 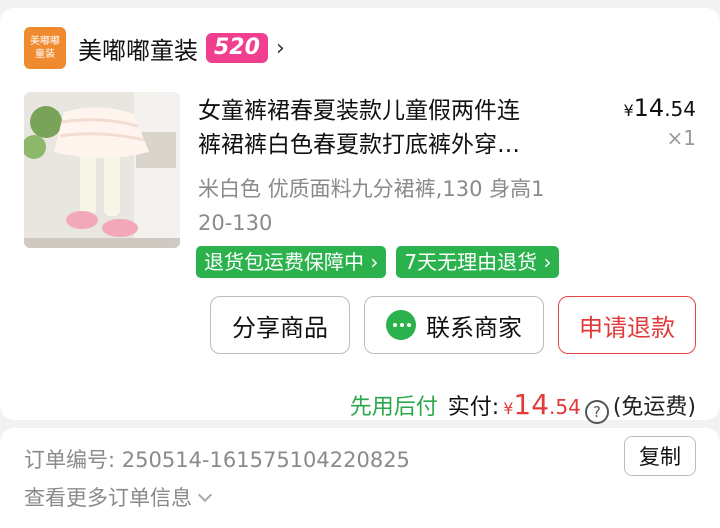 What do you see at coordinates (474, 328) in the screenshot?
I see `contact-seller-label: 联系商家` at bounding box center [474, 328].